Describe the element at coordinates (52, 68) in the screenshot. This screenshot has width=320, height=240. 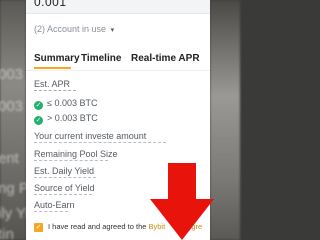
I see `active-tab-indicator` at that location.